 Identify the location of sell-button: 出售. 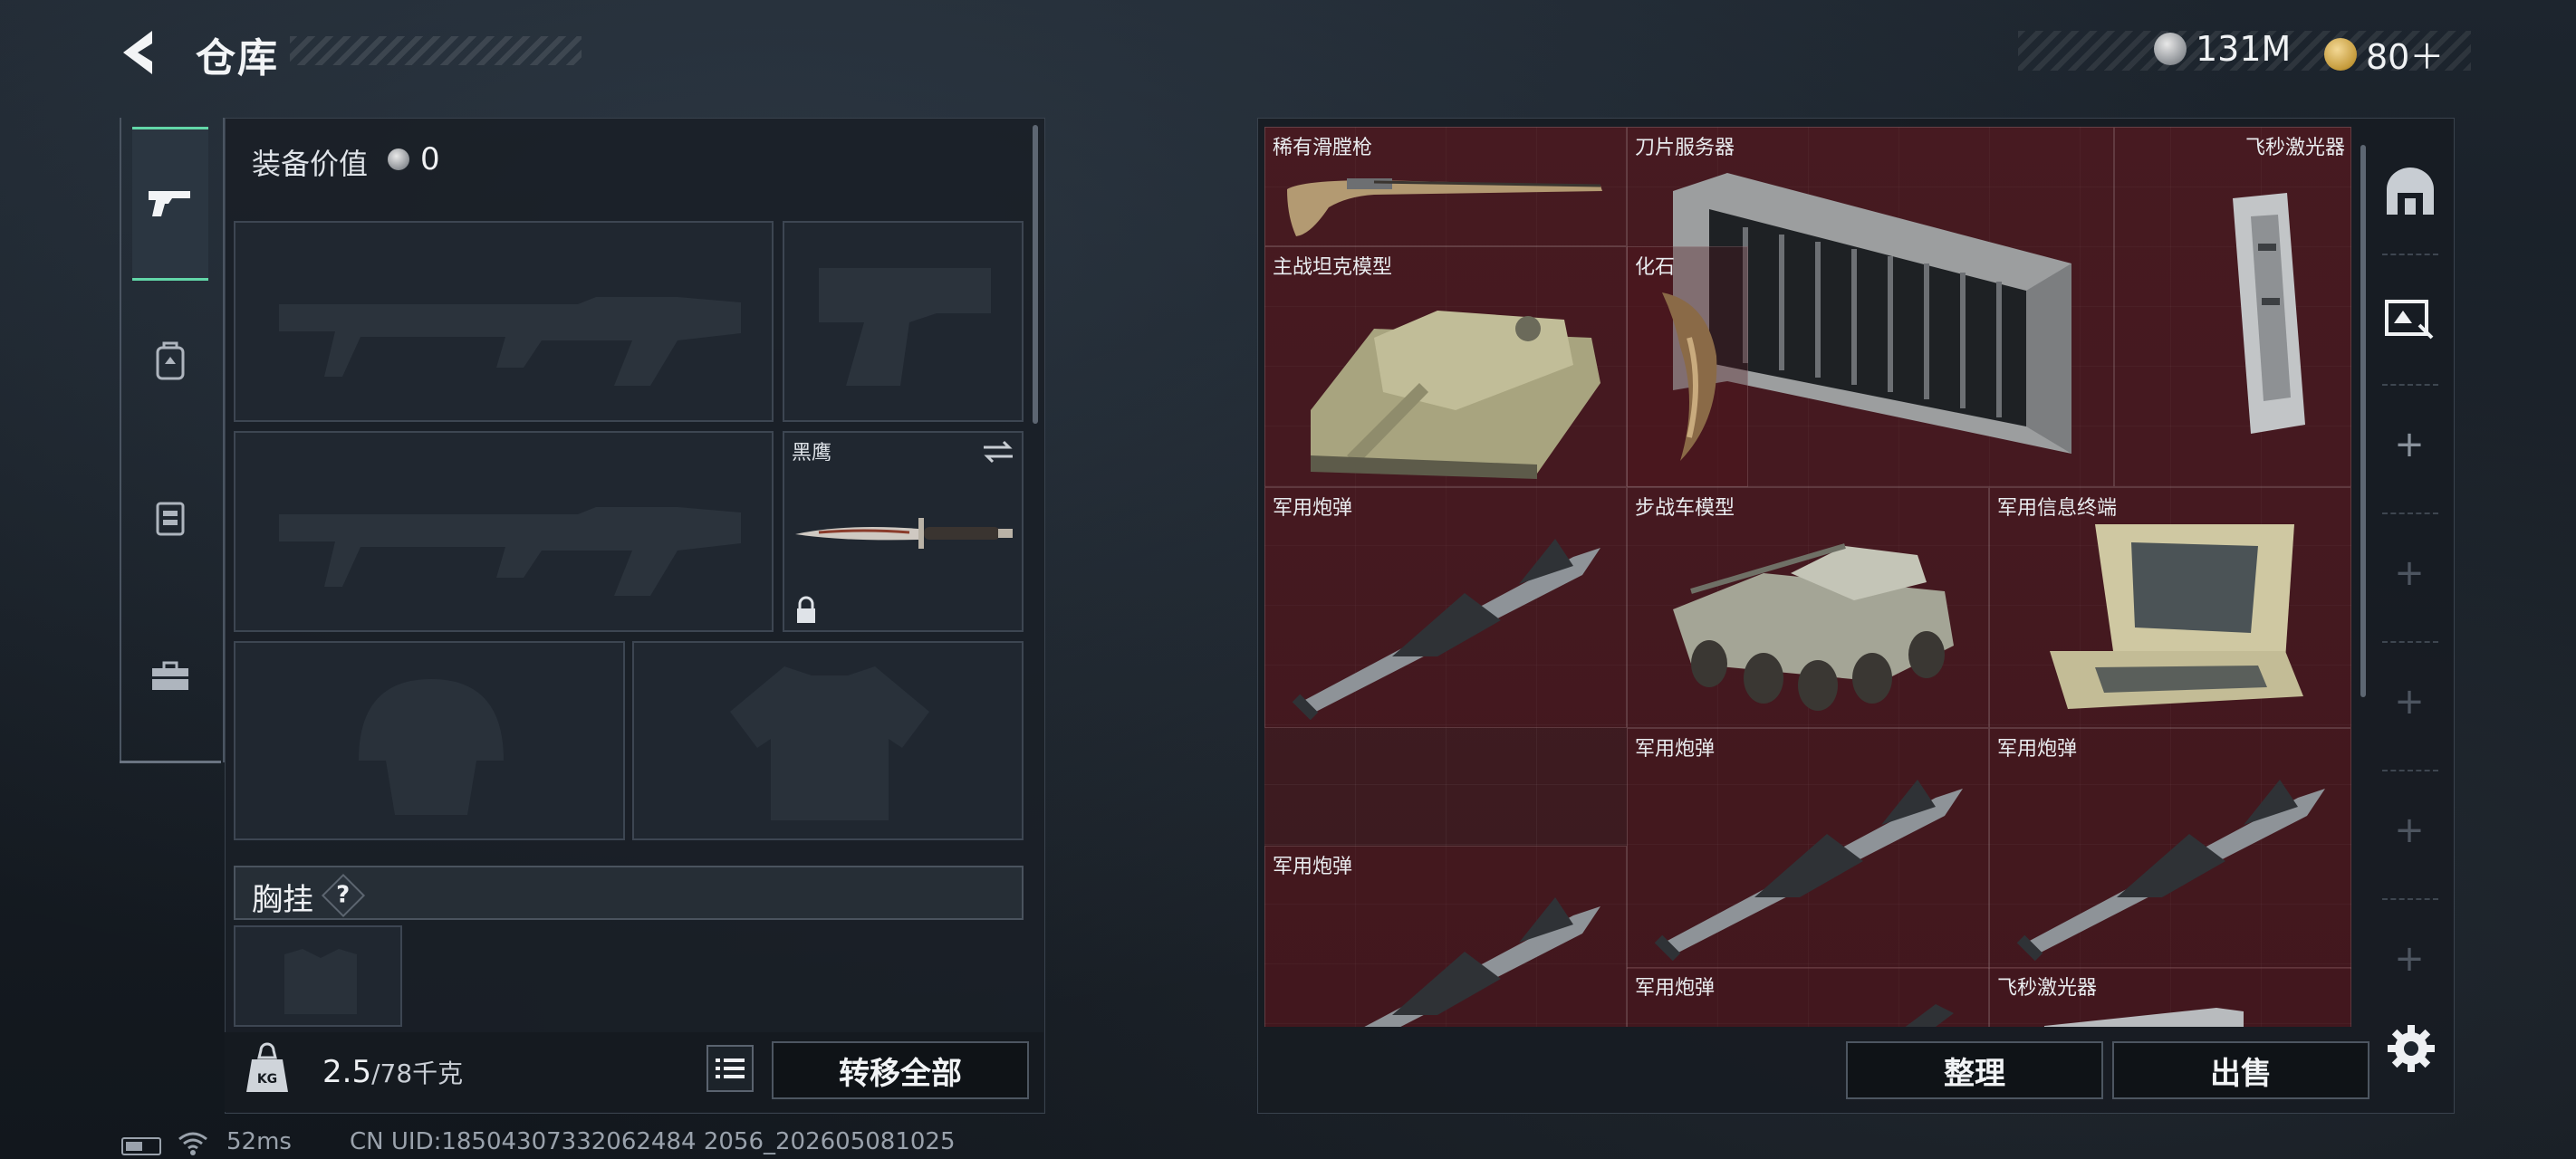
(2240, 1070).